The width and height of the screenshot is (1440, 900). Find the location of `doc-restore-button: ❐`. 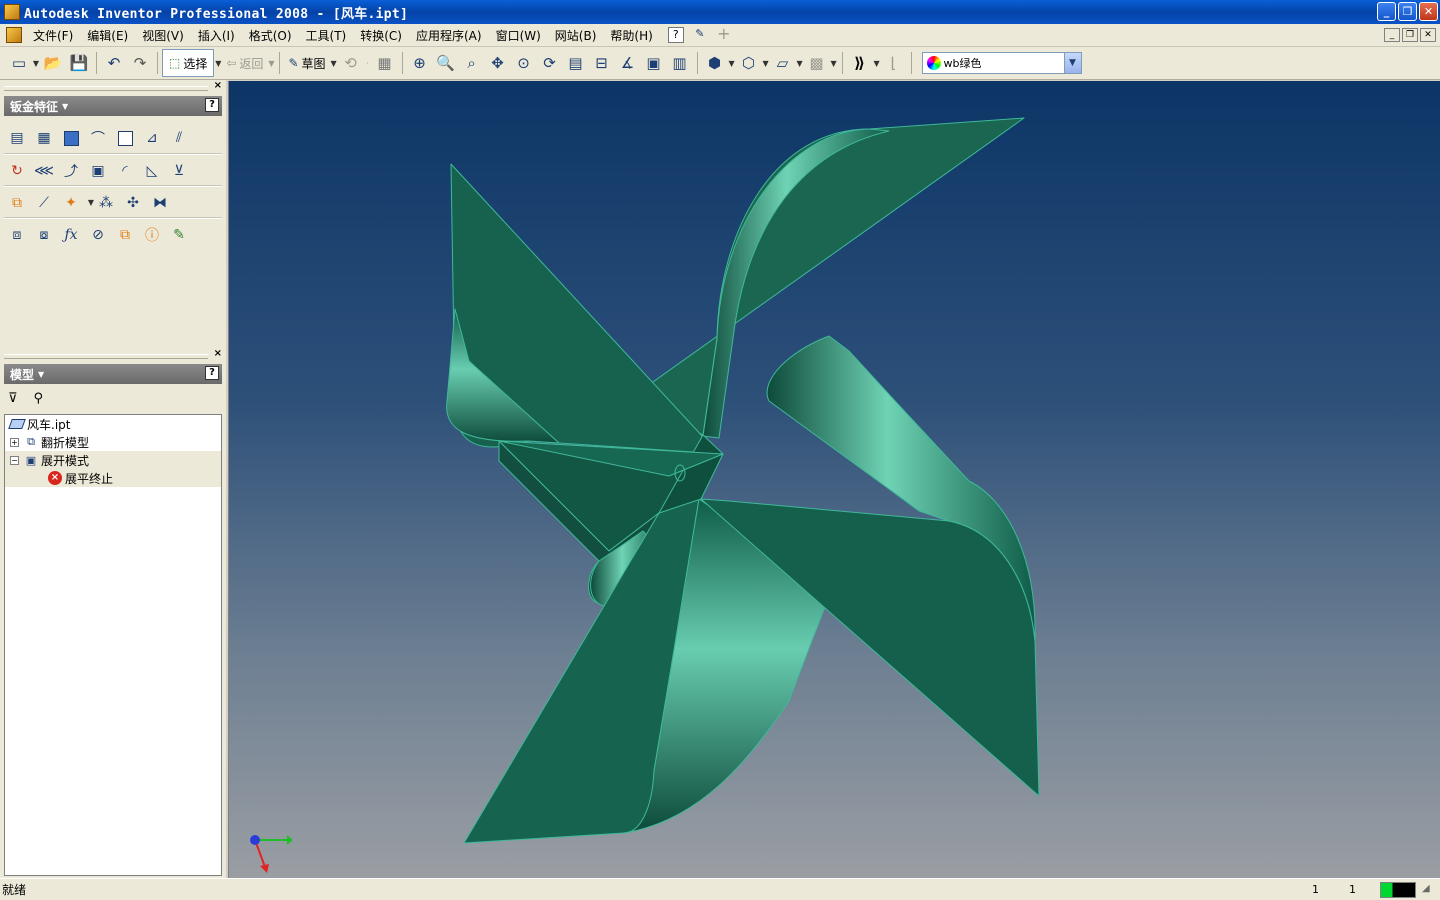

doc-restore-button: ❐ is located at coordinates (1410, 35).